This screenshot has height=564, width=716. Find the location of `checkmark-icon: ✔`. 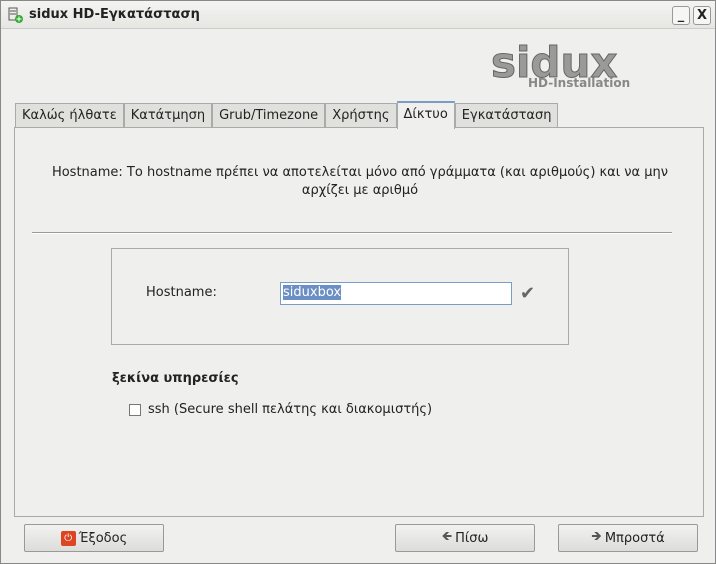

checkmark-icon: ✔ is located at coordinates (528, 293).